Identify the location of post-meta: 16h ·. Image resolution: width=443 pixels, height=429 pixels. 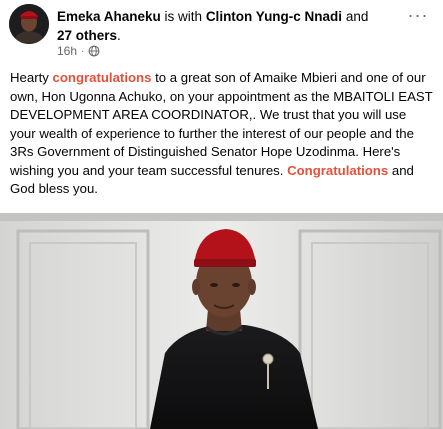
(78, 51).